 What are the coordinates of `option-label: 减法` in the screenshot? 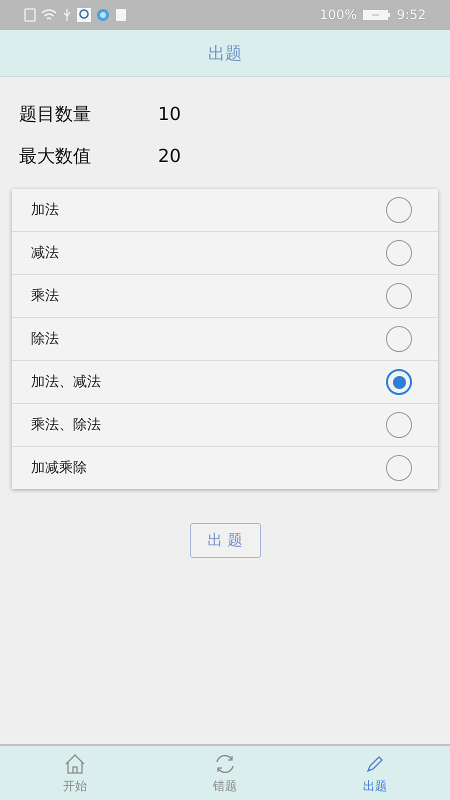 It's located at (45, 253).